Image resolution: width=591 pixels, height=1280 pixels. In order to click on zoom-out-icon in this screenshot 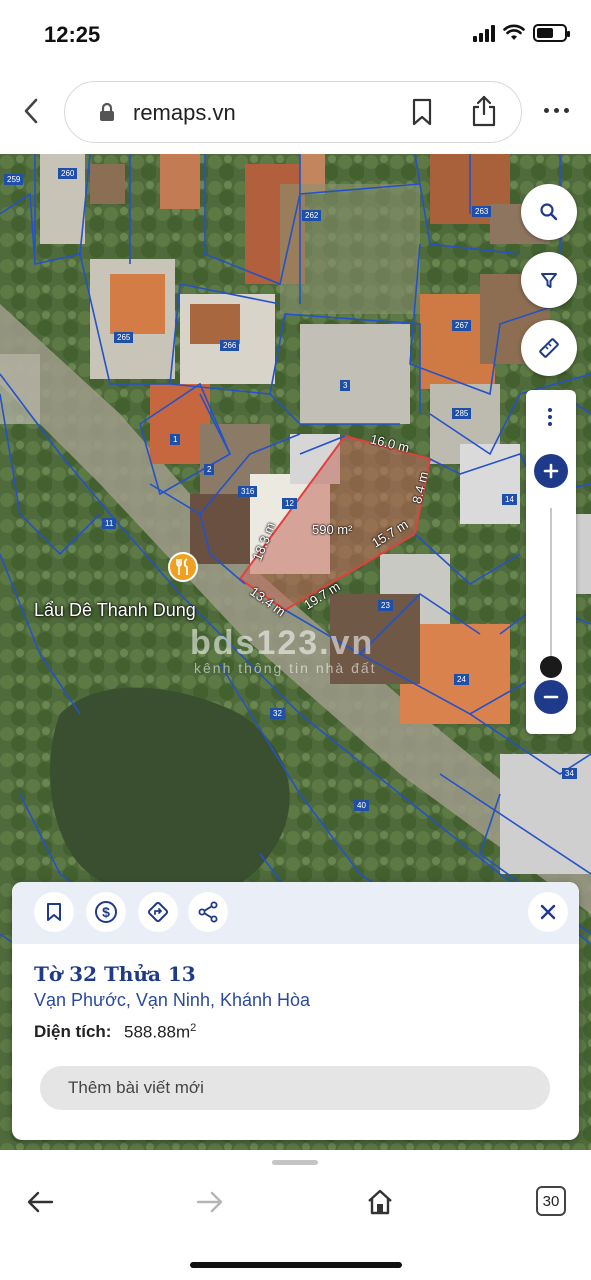, I will do `click(551, 697)`.